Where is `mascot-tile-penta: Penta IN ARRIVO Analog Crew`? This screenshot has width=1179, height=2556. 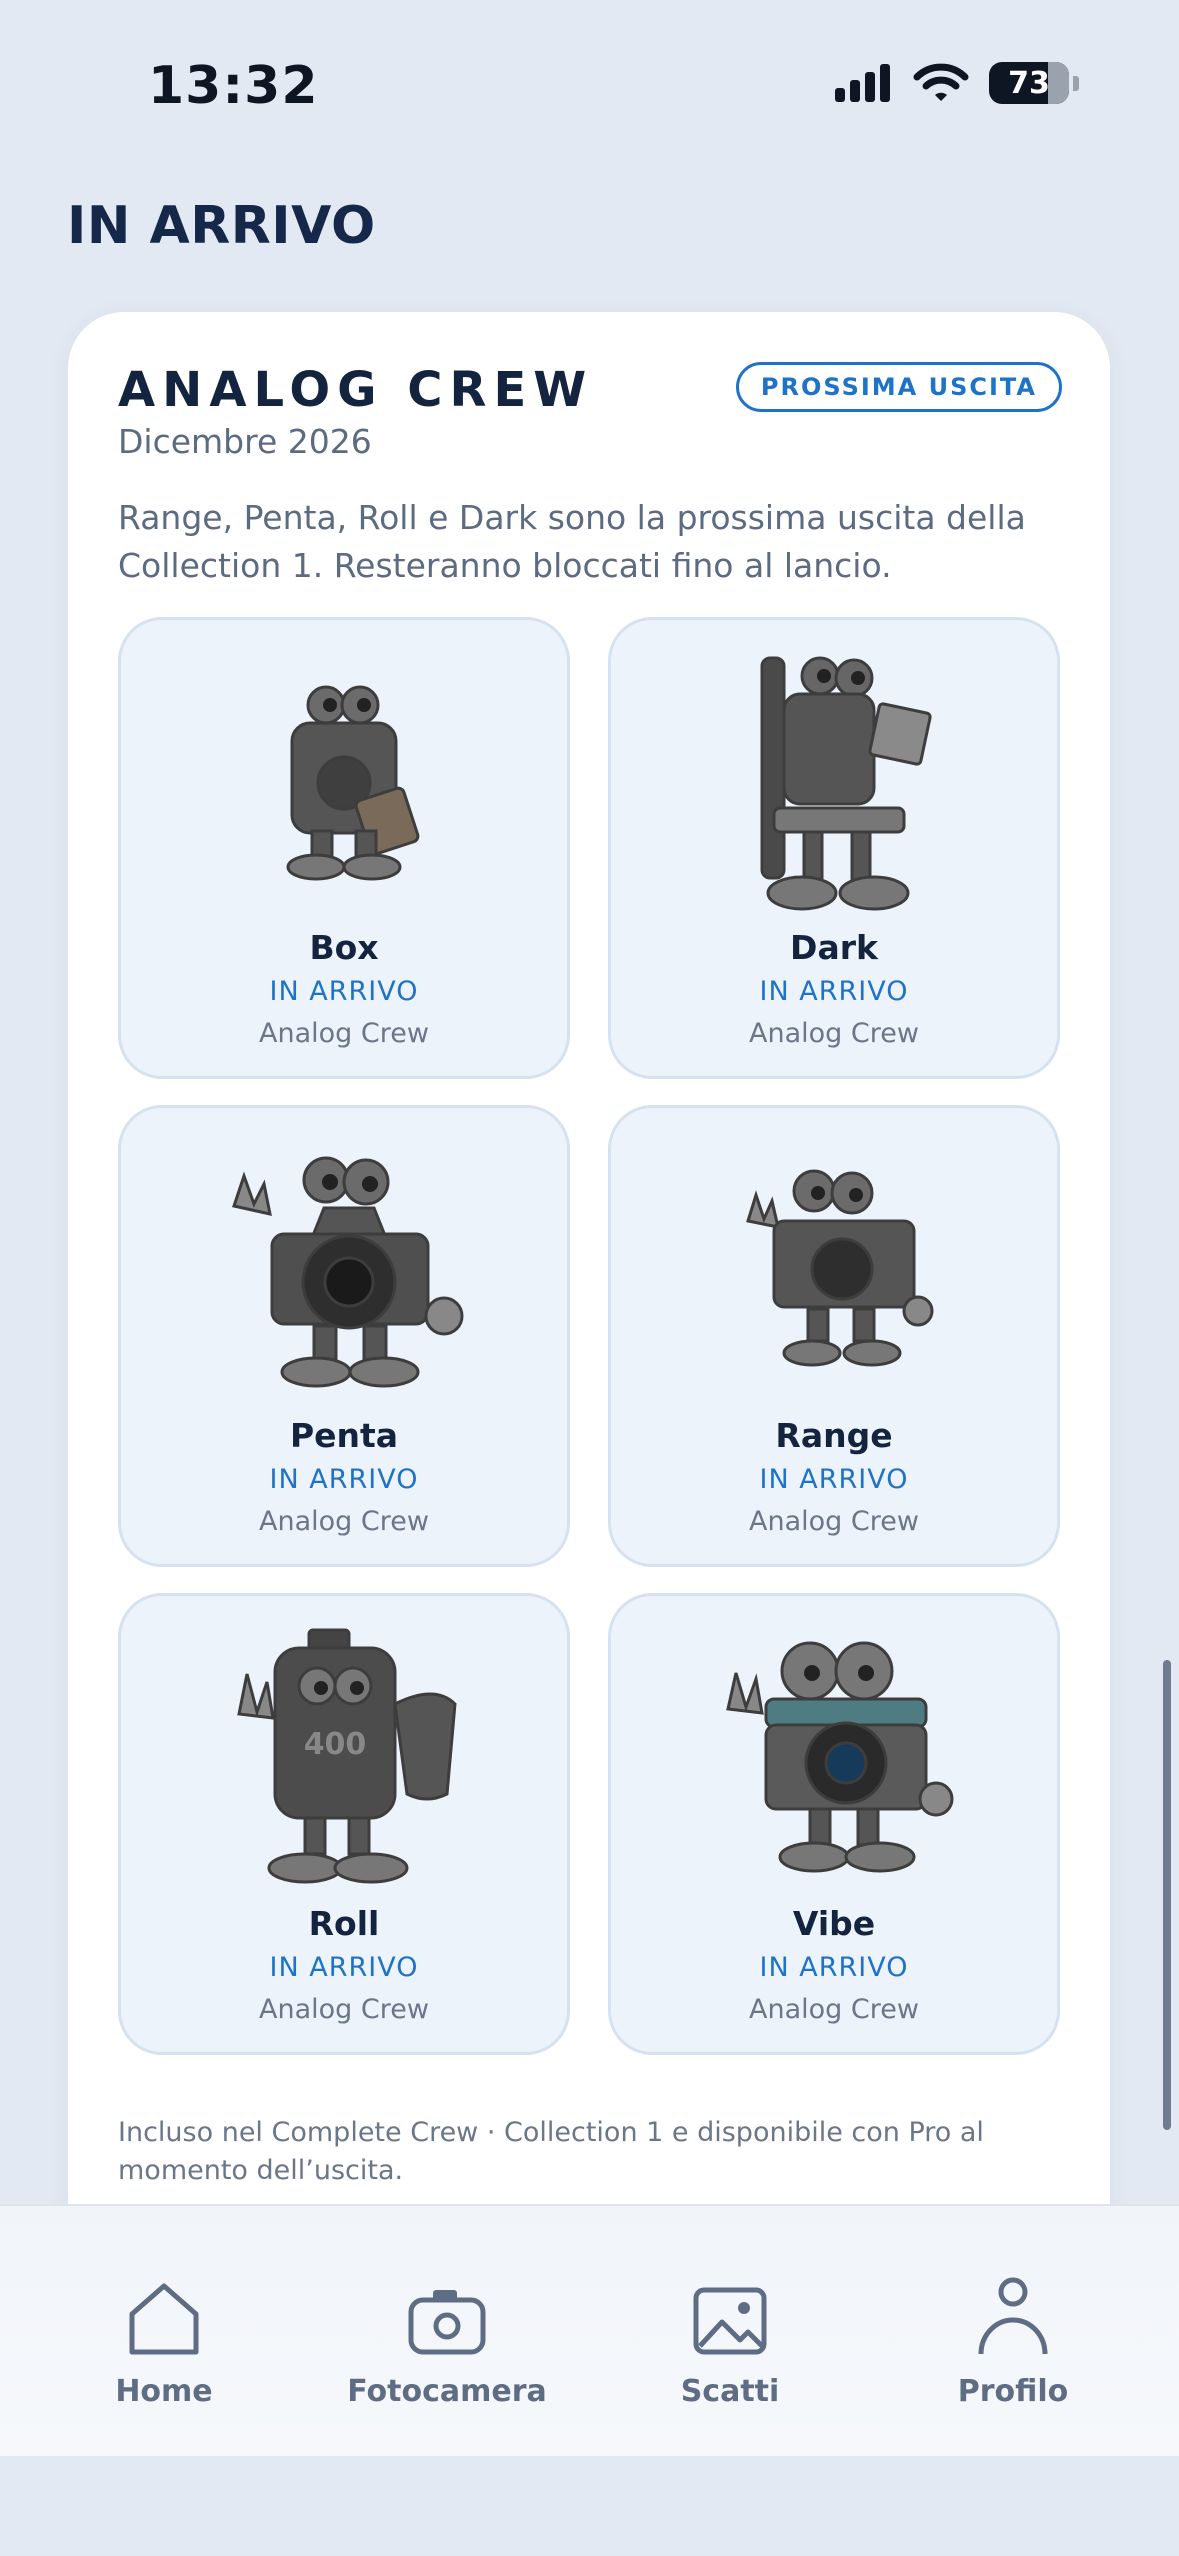
mascot-tile-penta: Penta IN ARRIVO Analog Crew is located at coordinates (344, 1336).